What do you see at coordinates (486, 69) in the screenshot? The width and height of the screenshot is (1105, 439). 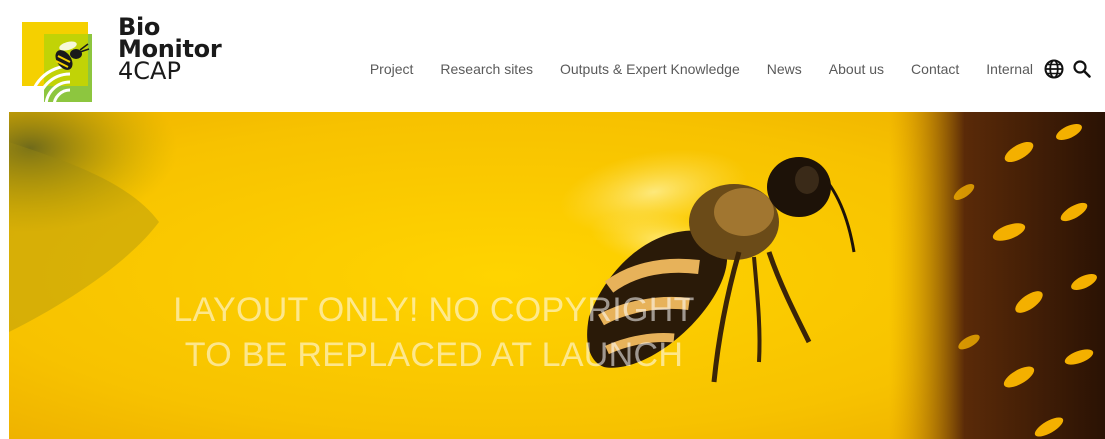 I see `nav-research-sites: Research sites` at bounding box center [486, 69].